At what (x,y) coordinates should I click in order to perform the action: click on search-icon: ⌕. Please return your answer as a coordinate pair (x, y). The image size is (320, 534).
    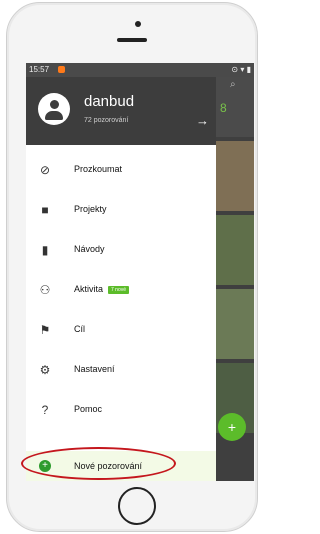
    Looking at the image, I should click on (233, 84).